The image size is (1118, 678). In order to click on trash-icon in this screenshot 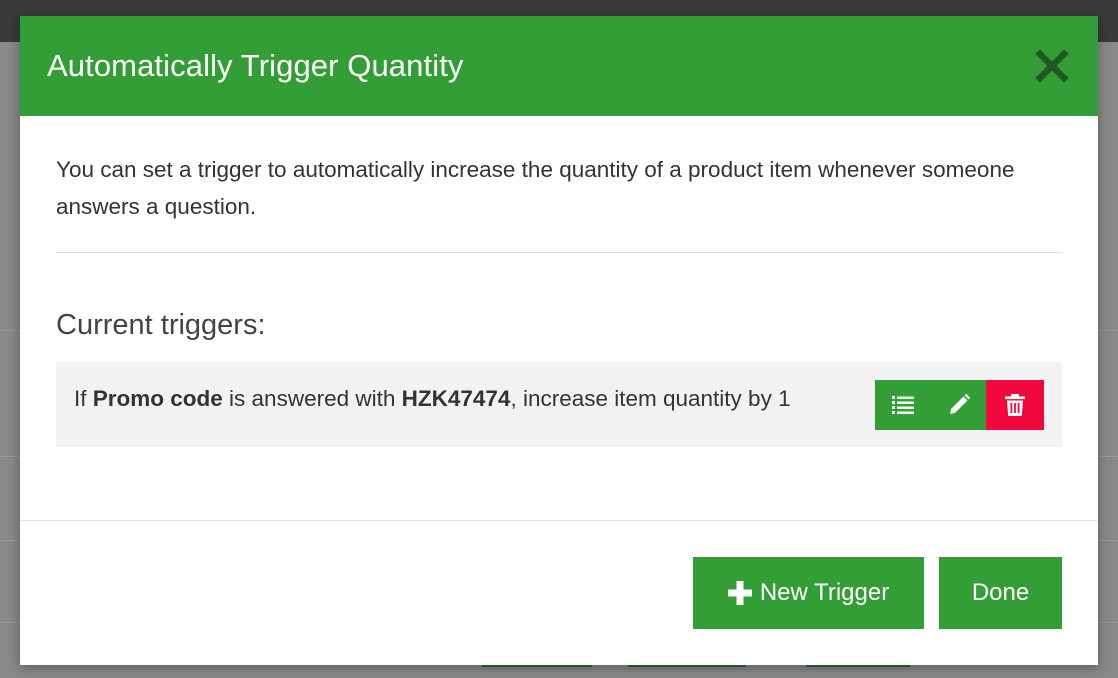, I will do `click(1015, 405)`.